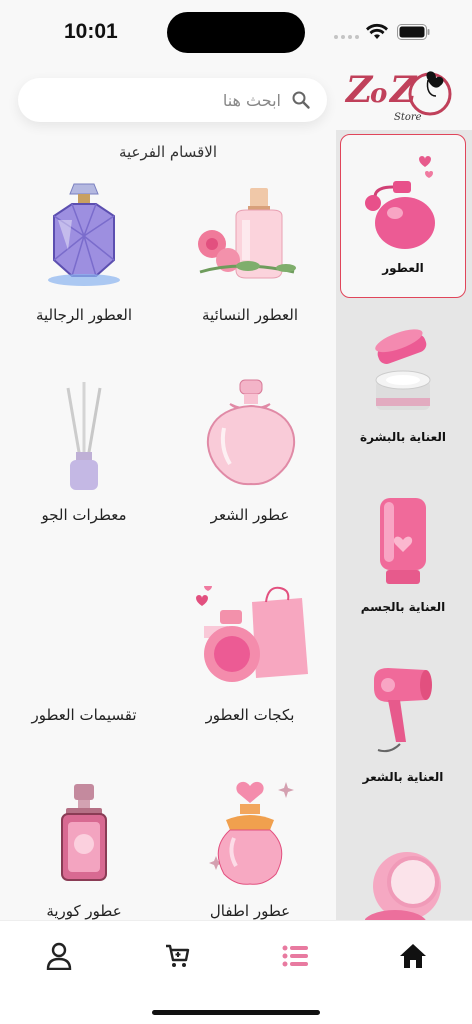  Describe the element at coordinates (251, 432) in the screenshot. I see `hair-perfume-icon` at that location.